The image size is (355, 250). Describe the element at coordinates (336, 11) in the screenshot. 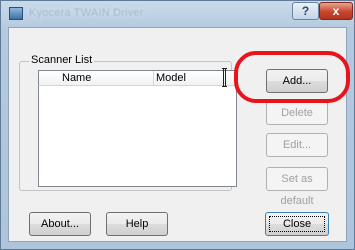

I see `close-window-button: x` at that location.